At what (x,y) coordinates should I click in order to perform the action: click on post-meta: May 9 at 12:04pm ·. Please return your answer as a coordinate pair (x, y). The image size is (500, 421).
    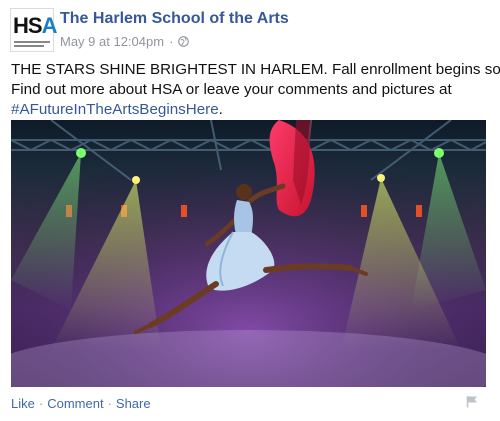
    Looking at the image, I should click on (125, 41).